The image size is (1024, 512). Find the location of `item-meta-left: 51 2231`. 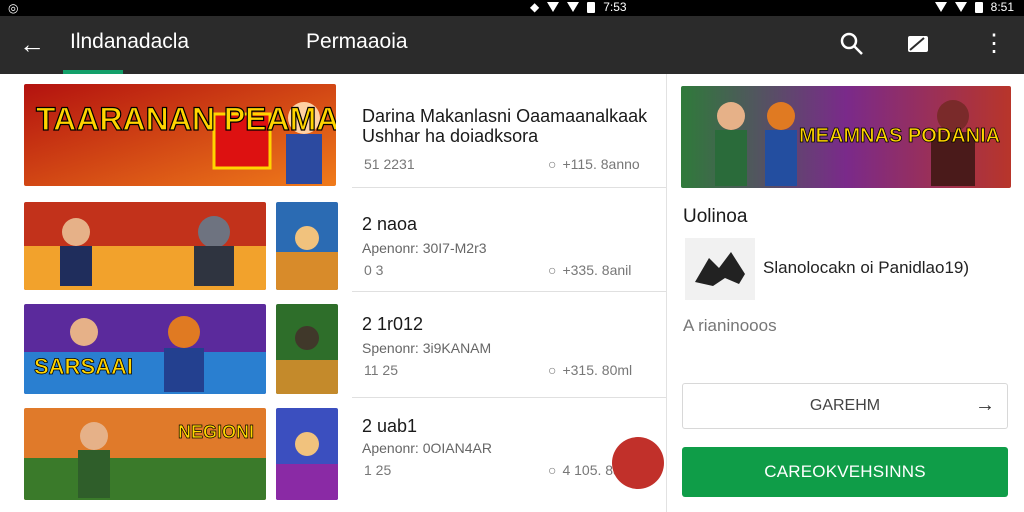

item-meta-left: 51 2231 is located at coordinates (389, 164).